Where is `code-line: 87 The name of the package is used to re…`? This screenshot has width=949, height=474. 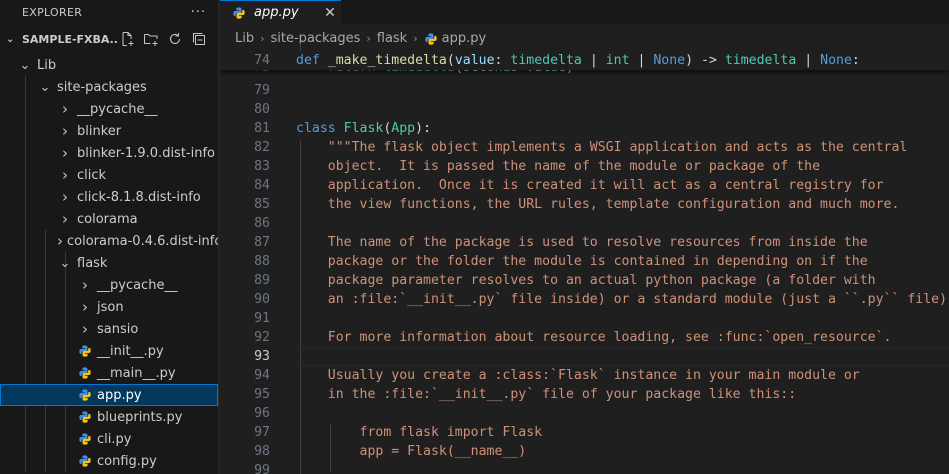
code-line: 87 The name of the package is used to re… is located at coordinates (584, 242).